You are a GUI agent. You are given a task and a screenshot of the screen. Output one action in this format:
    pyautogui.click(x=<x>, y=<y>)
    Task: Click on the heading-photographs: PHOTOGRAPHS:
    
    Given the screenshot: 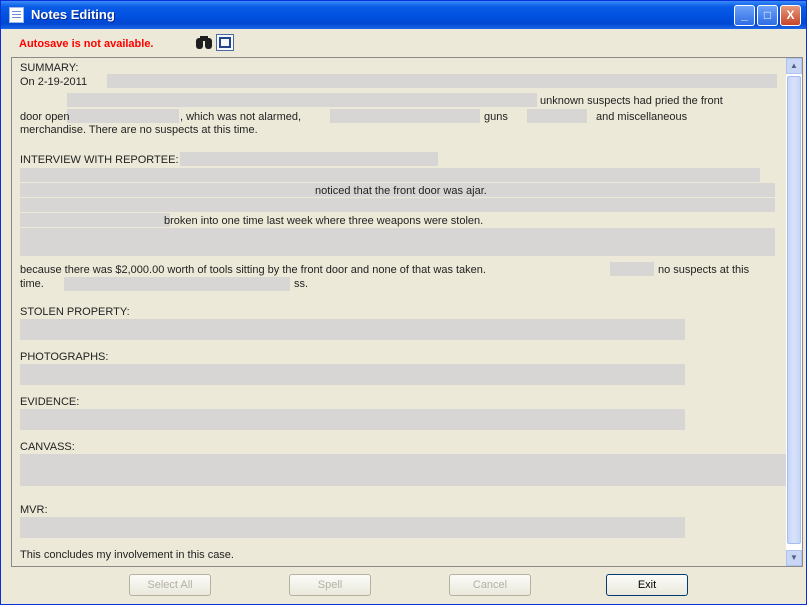 What is the action you would take?
    pyautogui.click(x=64, y=357)
    